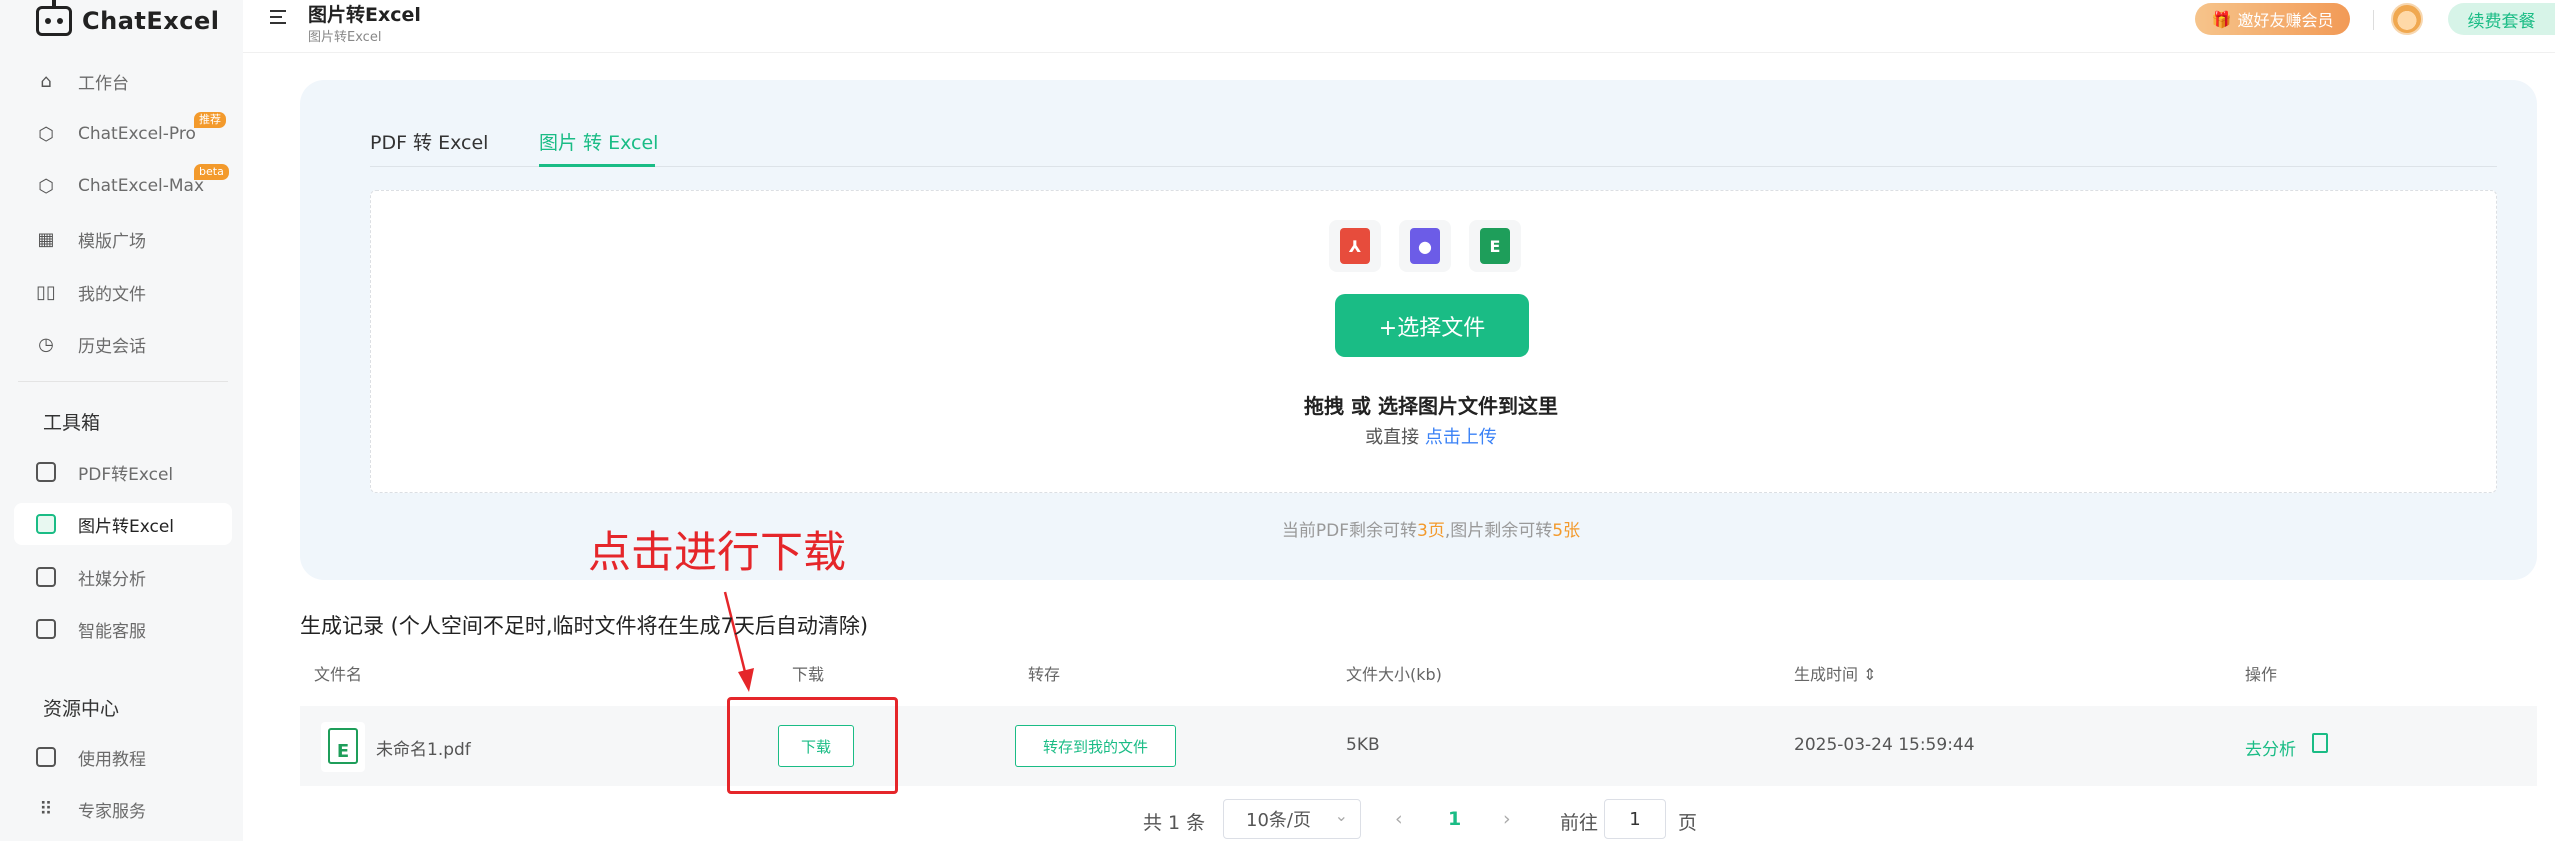  Describe the element at coordinates (2261, 674) in the screenshot. I see `col-actions: 操作` at that location.